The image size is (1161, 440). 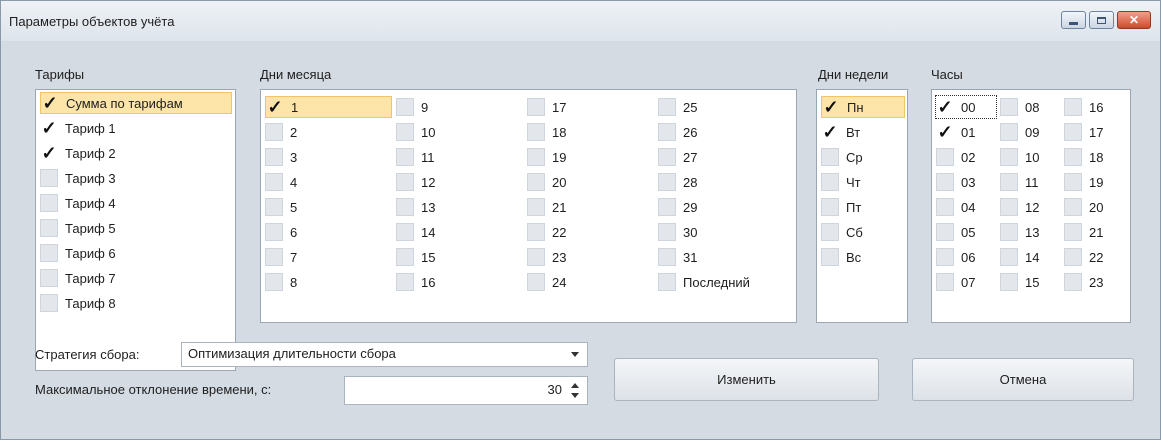 I want to click on week-day-item: Пт, so click(x=841, y=207).